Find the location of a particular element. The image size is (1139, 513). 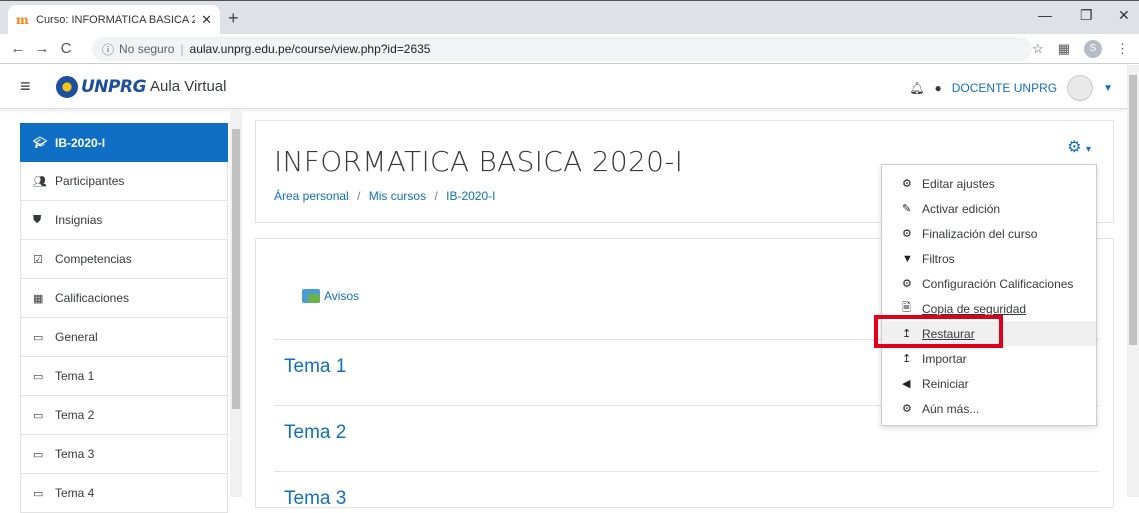

extensions-icon: ▦ is located at coordinates (1064, 49).